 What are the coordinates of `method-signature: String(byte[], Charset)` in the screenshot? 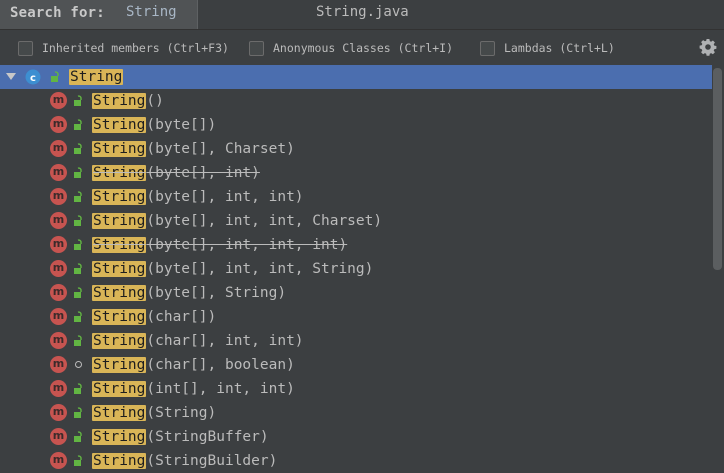 It's located at (193, 149).